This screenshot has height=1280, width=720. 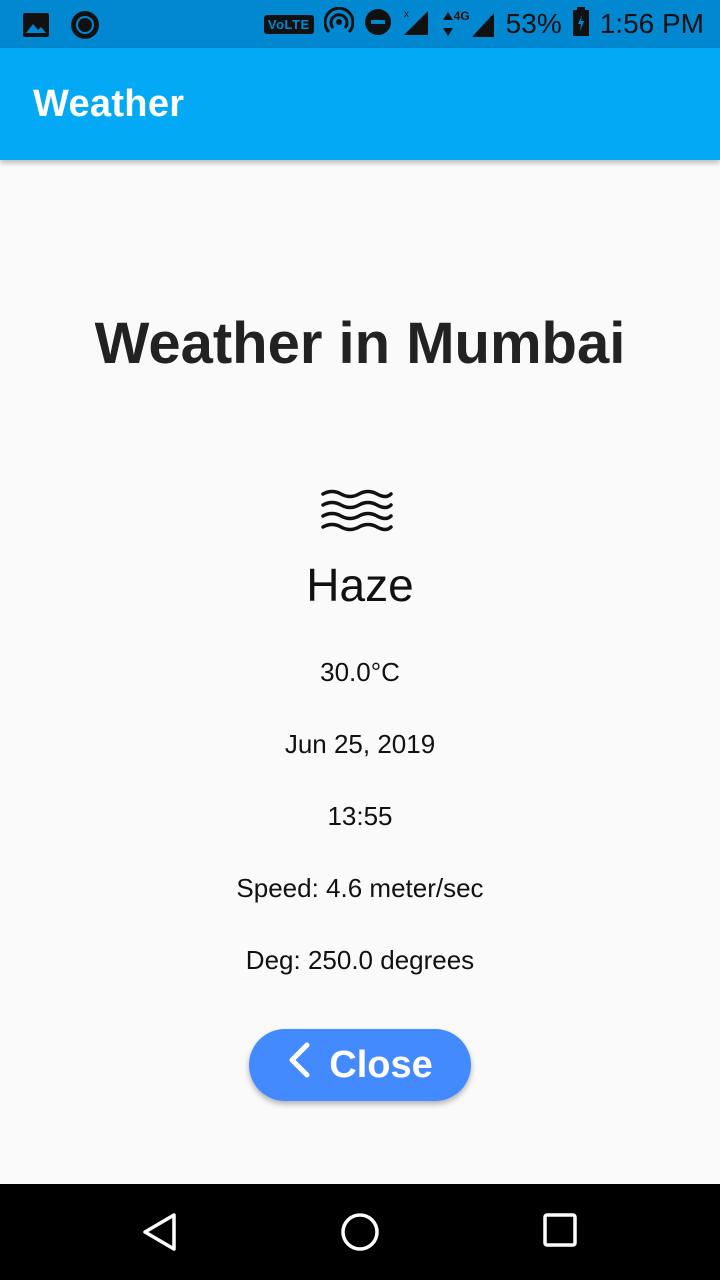 What do you see at coordinates (469, 24) in the screenshot?
I see `network-type: 4G` at bounding box center [469, 24].